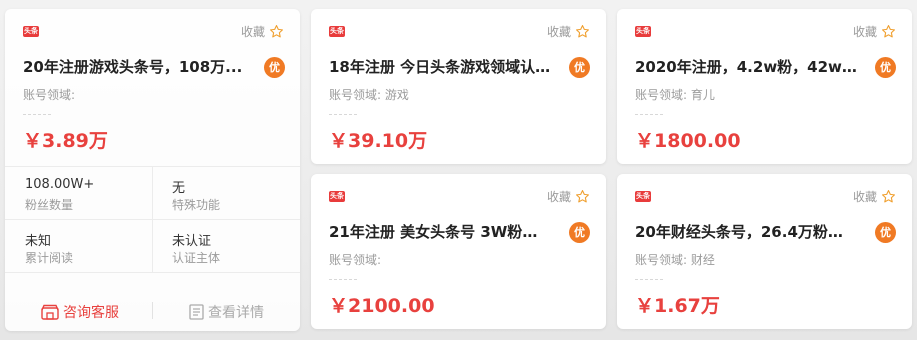  What do you see at coordinates (382, 306) in the screenshot?
I see `price: ￥2100.00` at bounding box center [382, 306].